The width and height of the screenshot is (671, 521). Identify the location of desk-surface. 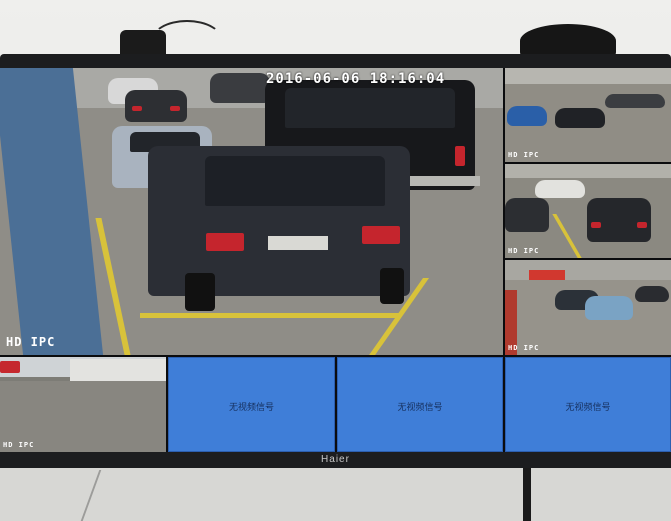
(335, 494).